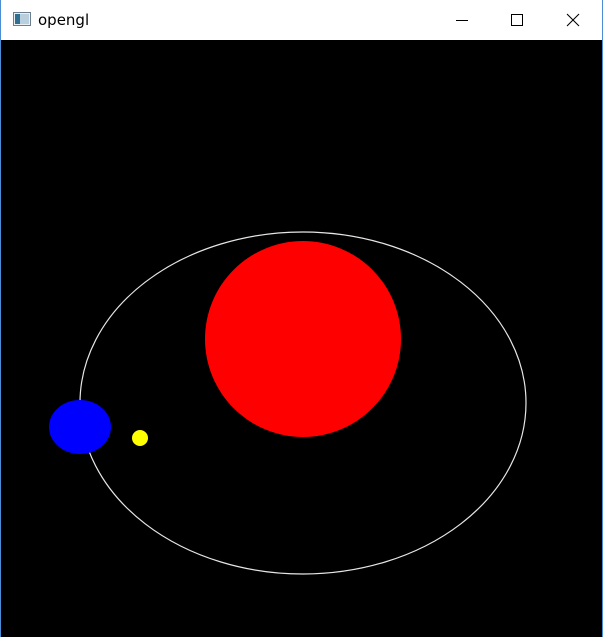 The image size is (603, 637). I want to click on maximize-icon, so click(517, 20).